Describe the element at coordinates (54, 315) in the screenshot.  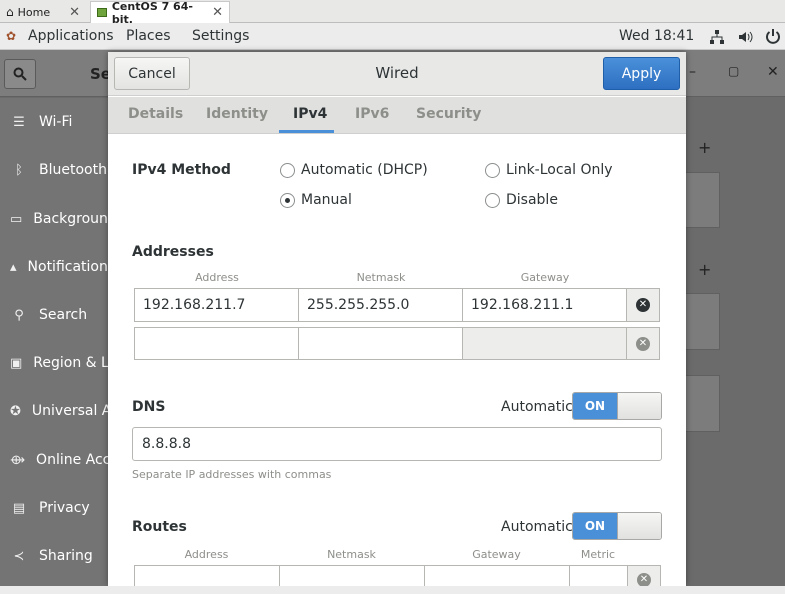
I see `sidebar-item-search: ⚲ Search` at that location.